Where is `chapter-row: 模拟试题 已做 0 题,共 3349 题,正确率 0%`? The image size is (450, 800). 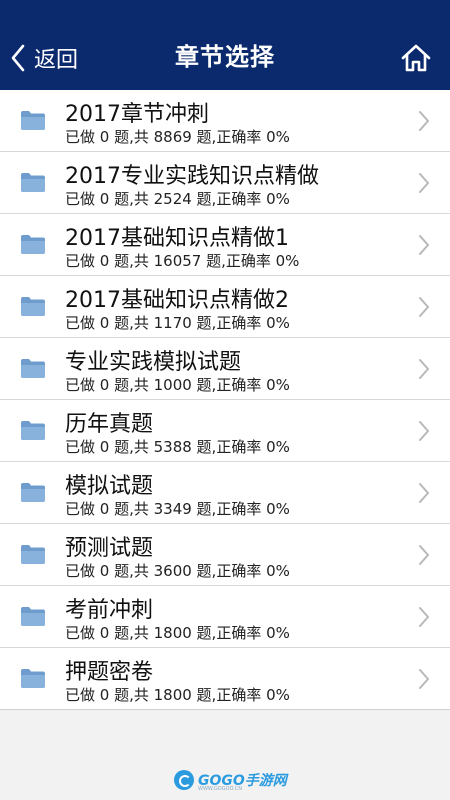
chapter-row: 模拟试题 已做 0 题,共 3349 题,正确率 0% is located at coordinates (225, 493).